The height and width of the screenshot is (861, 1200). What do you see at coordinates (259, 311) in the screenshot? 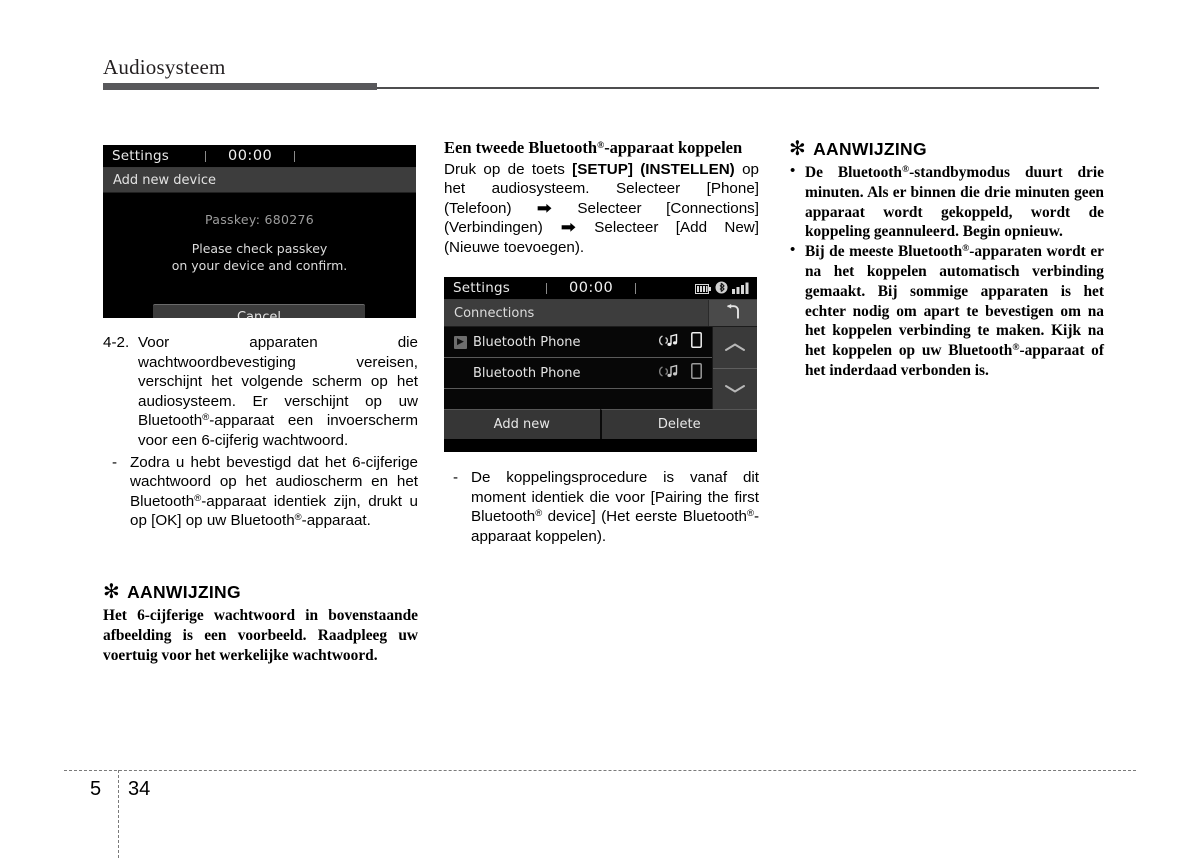
I see `cancel-button: Cancel` at bounding box center [259, 311].